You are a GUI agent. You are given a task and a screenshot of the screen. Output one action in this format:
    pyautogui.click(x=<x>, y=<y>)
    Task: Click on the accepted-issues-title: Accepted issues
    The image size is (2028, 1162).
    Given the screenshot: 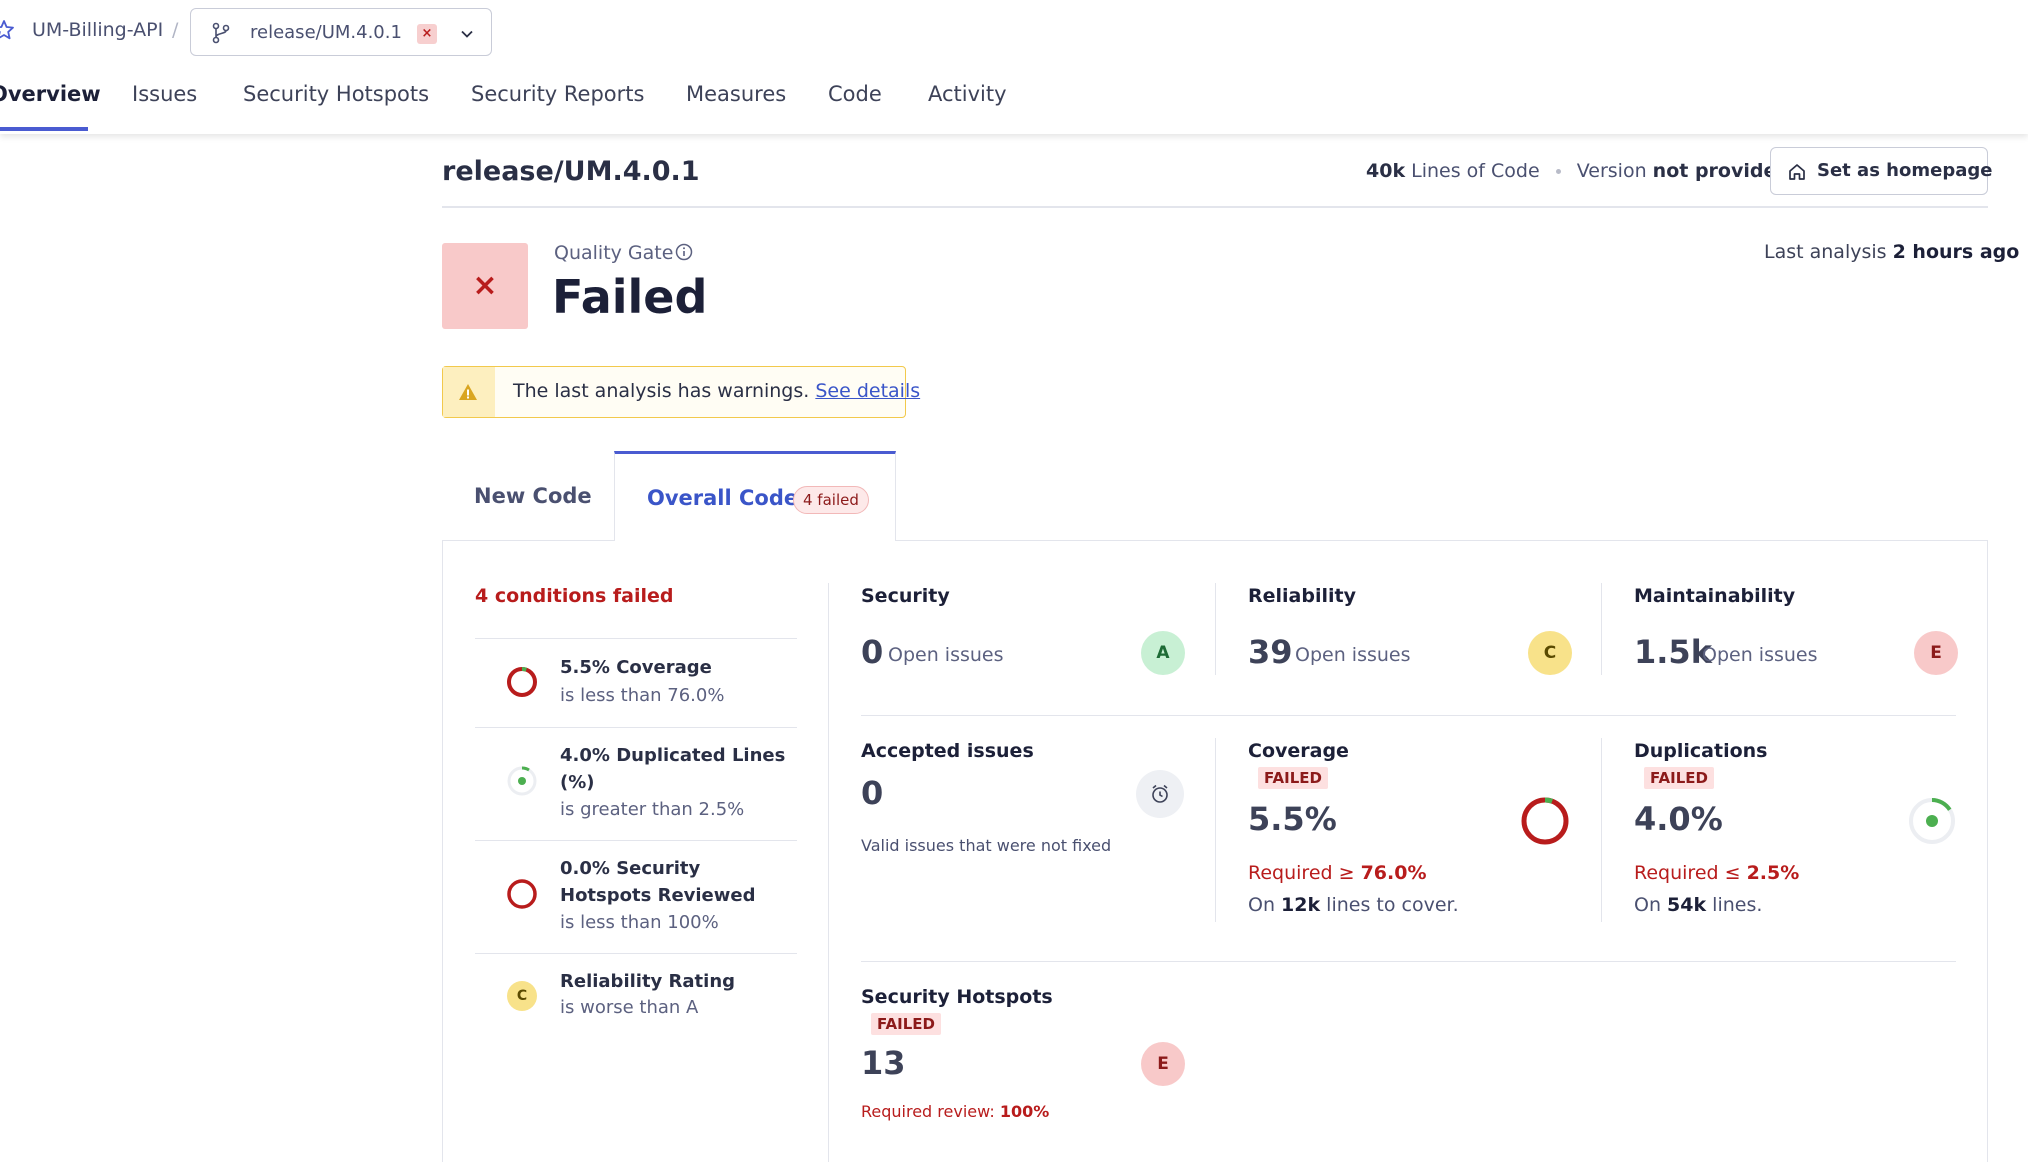 What is the action you would take?
    pyautogui.click(x=947, y=751)
    